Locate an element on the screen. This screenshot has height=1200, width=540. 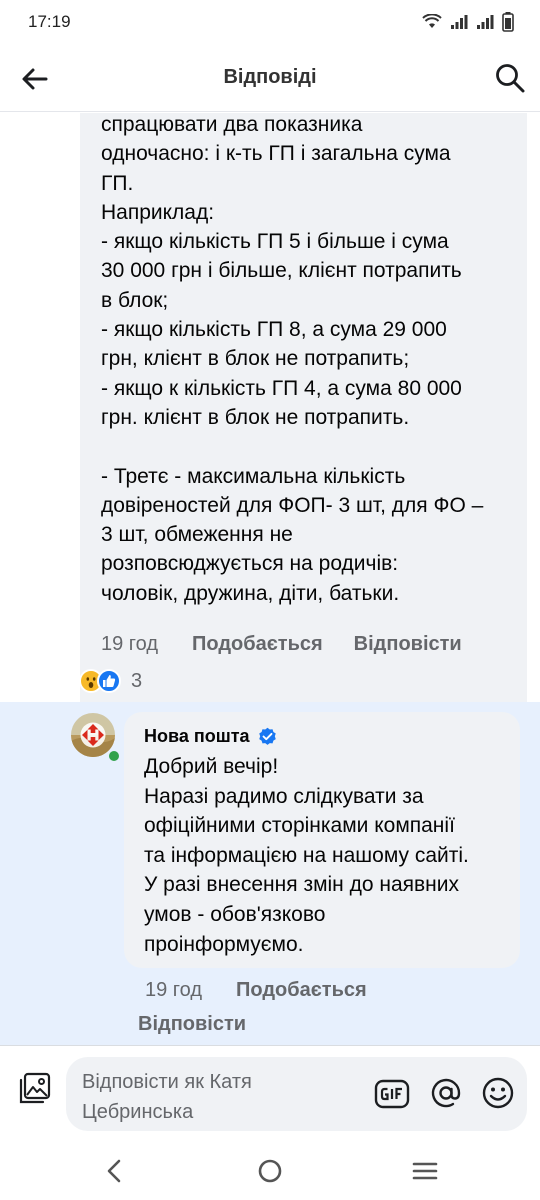
system-nav-bar is located at coordinates (270, 1170).